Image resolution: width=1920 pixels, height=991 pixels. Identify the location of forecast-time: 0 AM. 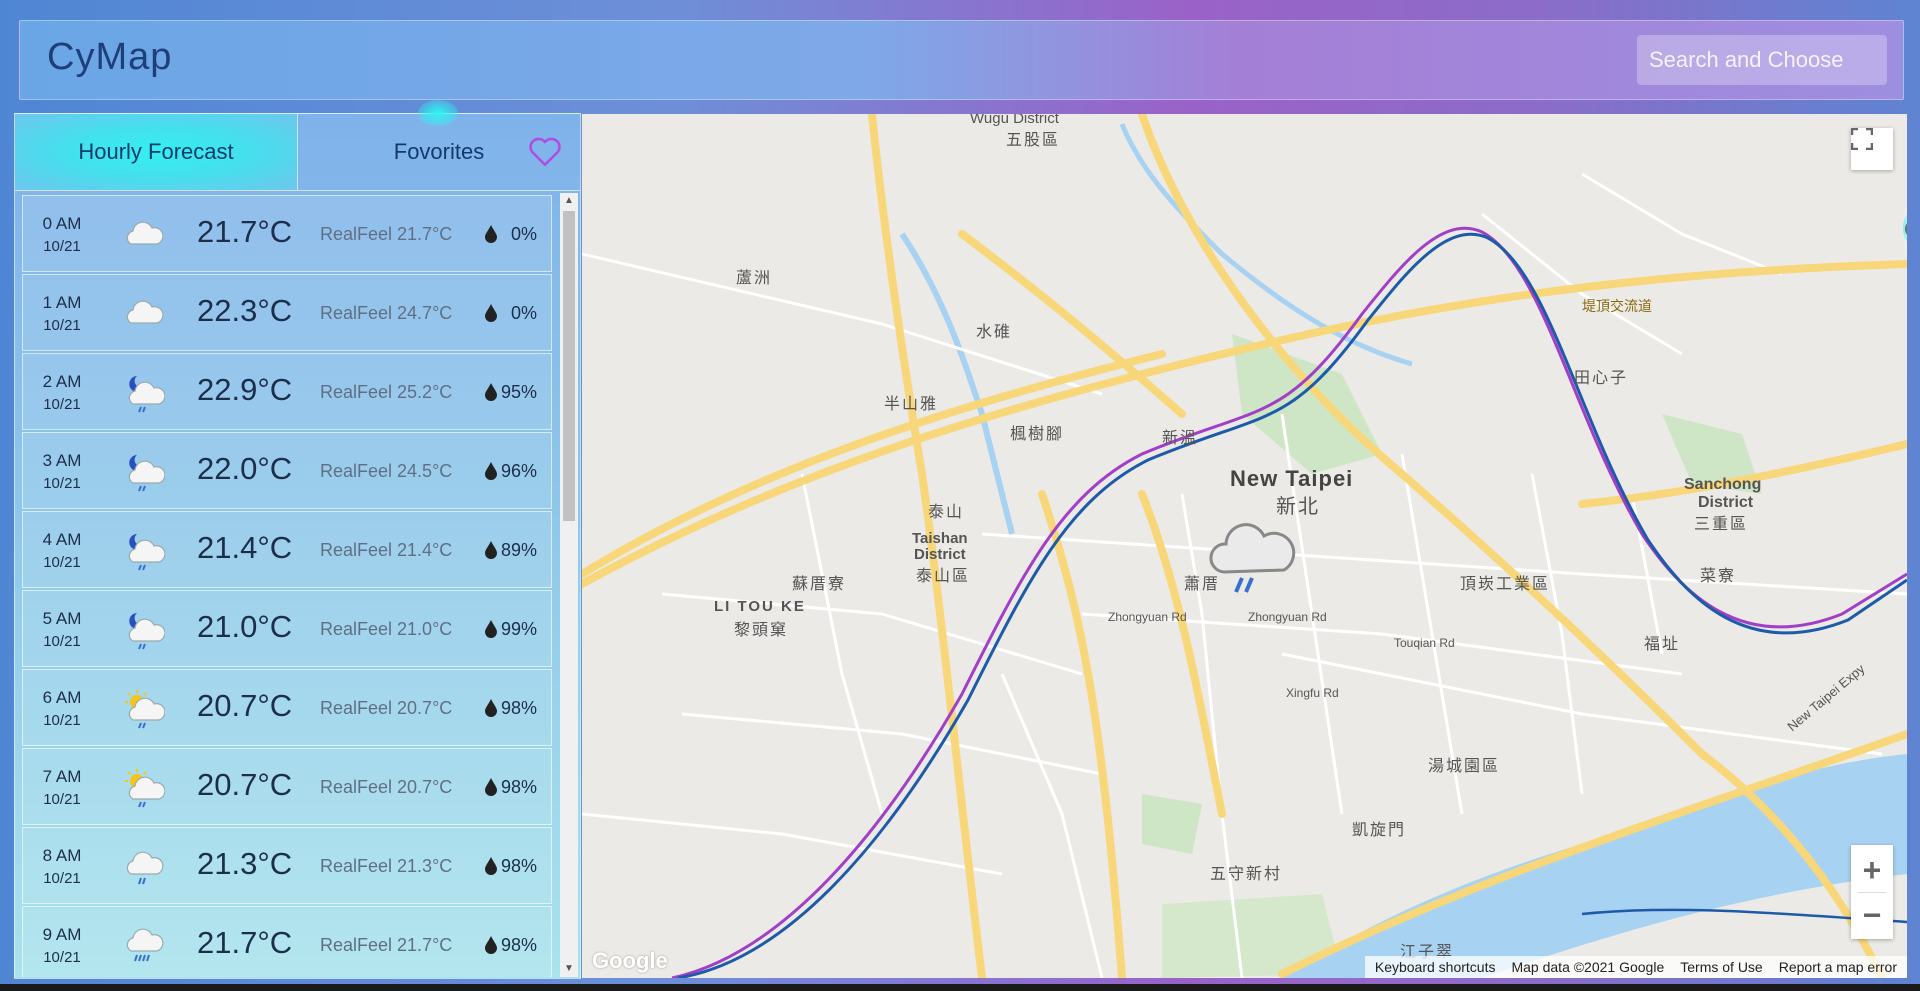
(62, 223).